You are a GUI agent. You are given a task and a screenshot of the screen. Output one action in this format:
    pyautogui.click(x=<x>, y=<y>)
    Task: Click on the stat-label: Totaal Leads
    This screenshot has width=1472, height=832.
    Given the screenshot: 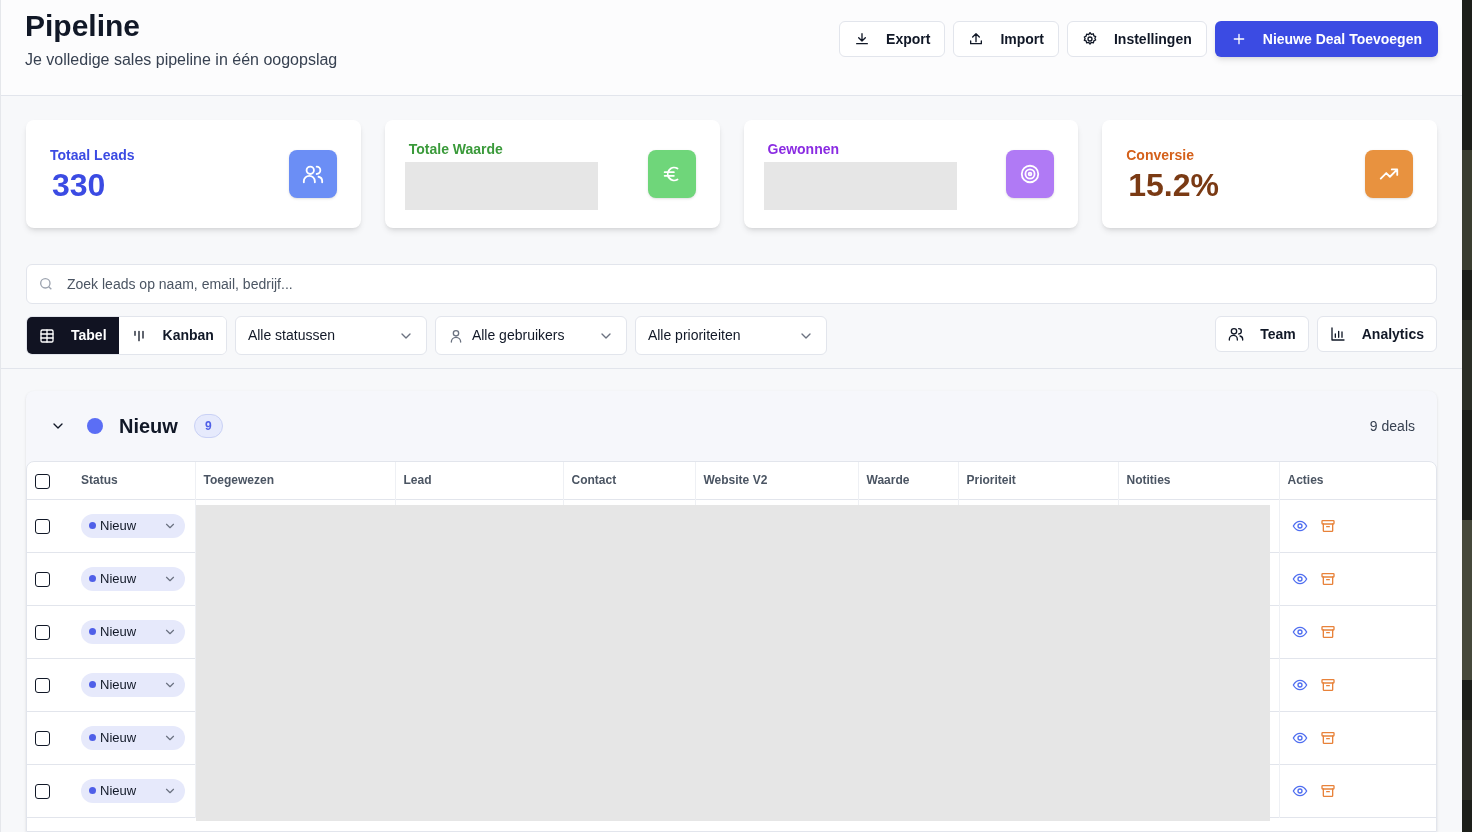 What is the action you would take?
    pyautogui.click(x=92, y=155)
    